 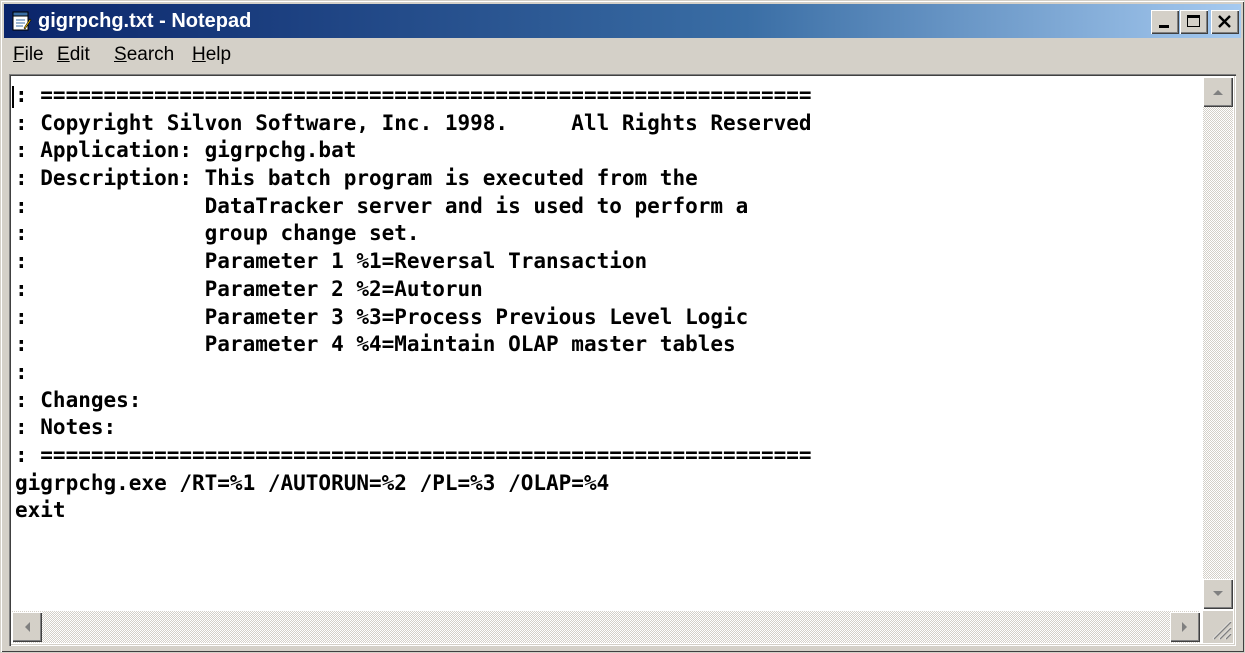 What do you see at coordinates (27, 627) in the screenshot?
I see `scroll-left-button` at bounding box center [27, 627].